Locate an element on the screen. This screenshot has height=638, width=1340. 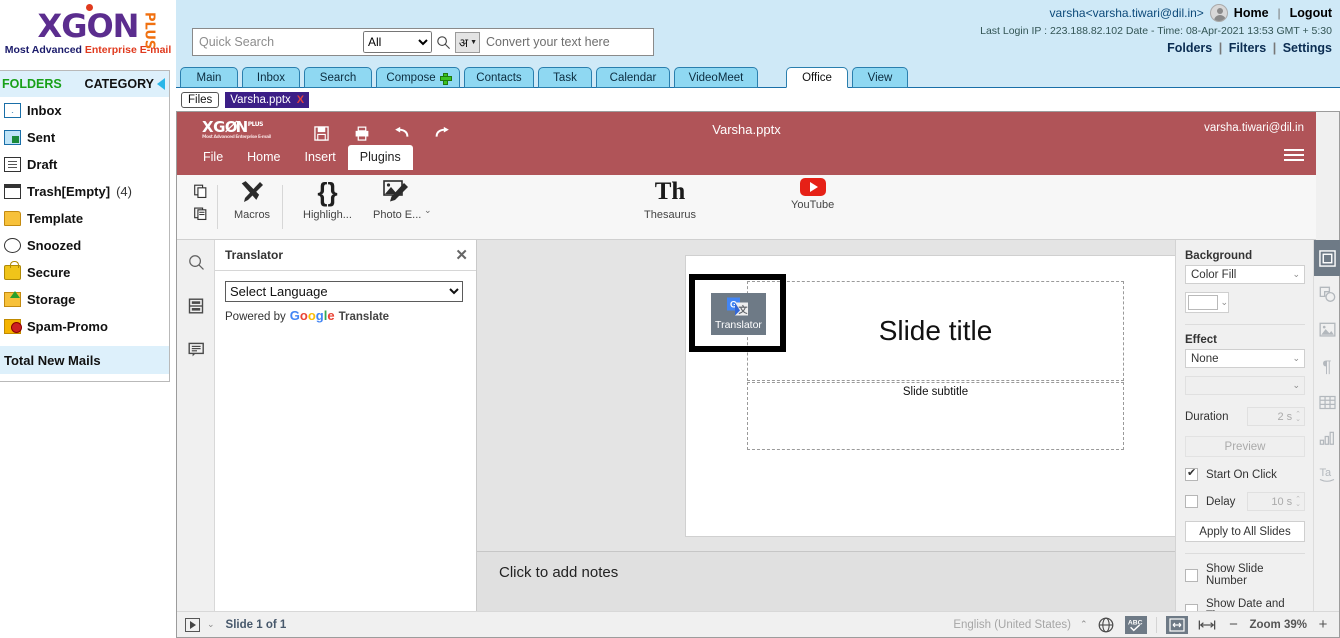
home-link: Home is located at coordinates (1251, 13).